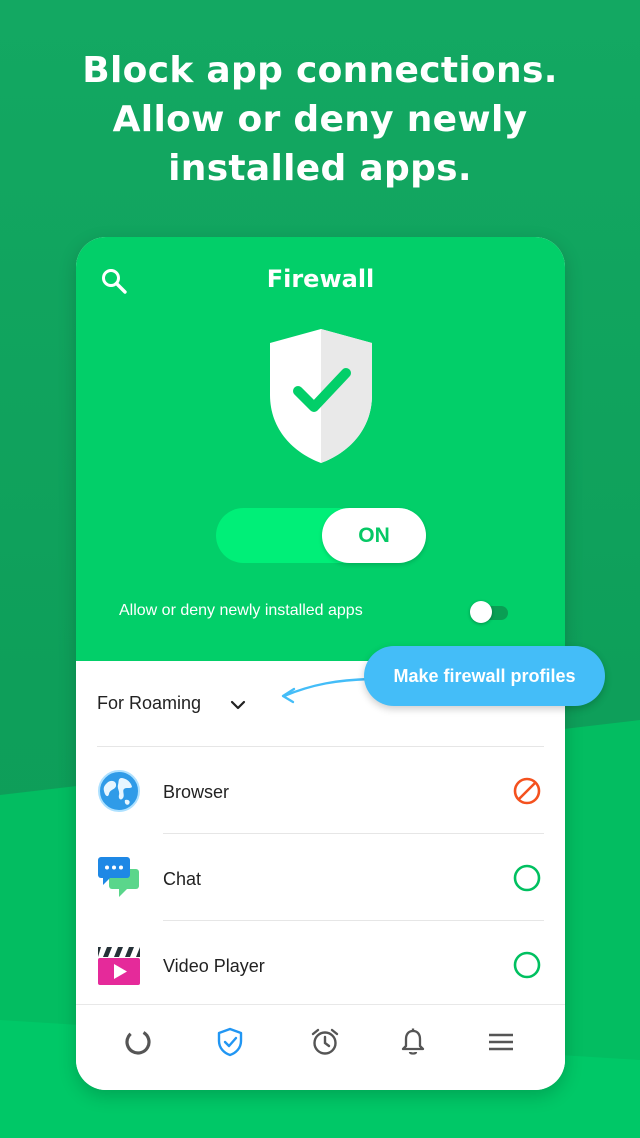 This screenshot has width=640, height=1138. Describe the element at coordinates (119, 966) in the screenshot. I see `clapperboard-icon` at that location.